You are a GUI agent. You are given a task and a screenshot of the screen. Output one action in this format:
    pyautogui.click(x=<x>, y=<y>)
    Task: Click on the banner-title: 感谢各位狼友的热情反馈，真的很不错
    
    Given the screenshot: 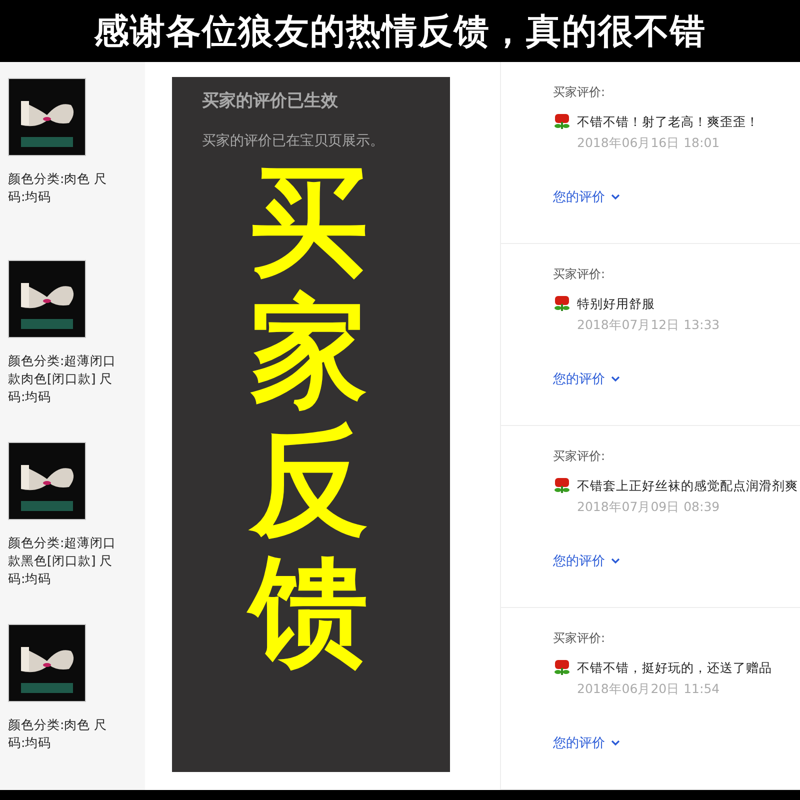 What is the action you would take?
    pyautogui.click(x=400, y=32)
    